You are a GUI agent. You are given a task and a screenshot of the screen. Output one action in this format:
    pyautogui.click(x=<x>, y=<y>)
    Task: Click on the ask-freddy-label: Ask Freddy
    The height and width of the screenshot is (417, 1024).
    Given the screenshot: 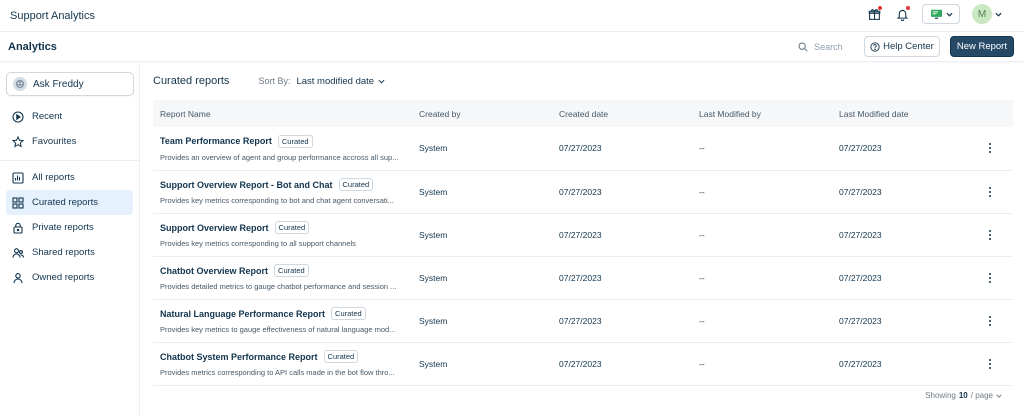 What is the action you would take?
    pyautogui.click(x=58, y=84)
    